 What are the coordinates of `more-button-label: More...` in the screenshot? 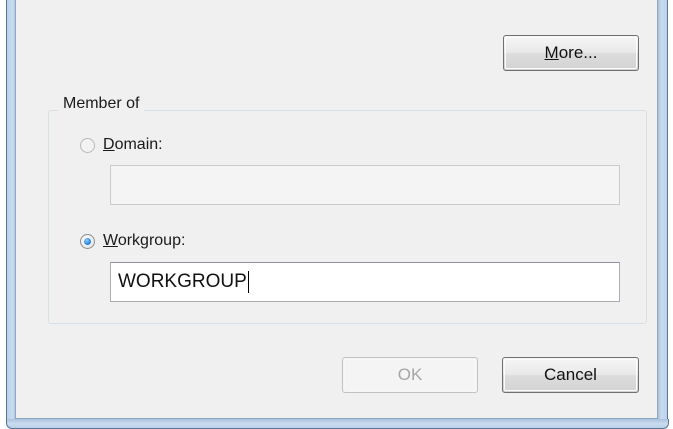 It's located at (571, 52).